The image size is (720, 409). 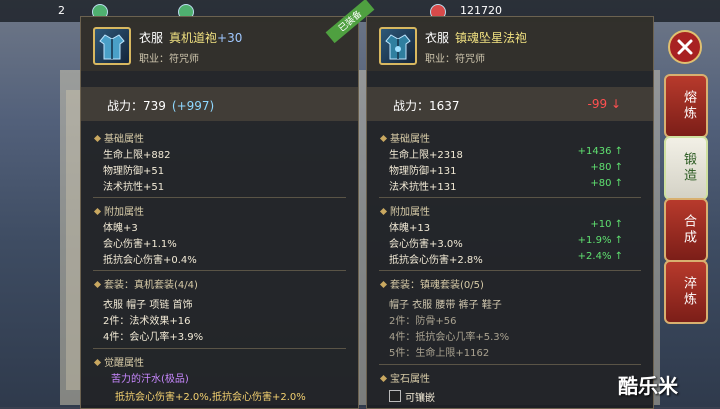 I want to click on stat-diff: +10 ↑, so click(x=606, y=224).